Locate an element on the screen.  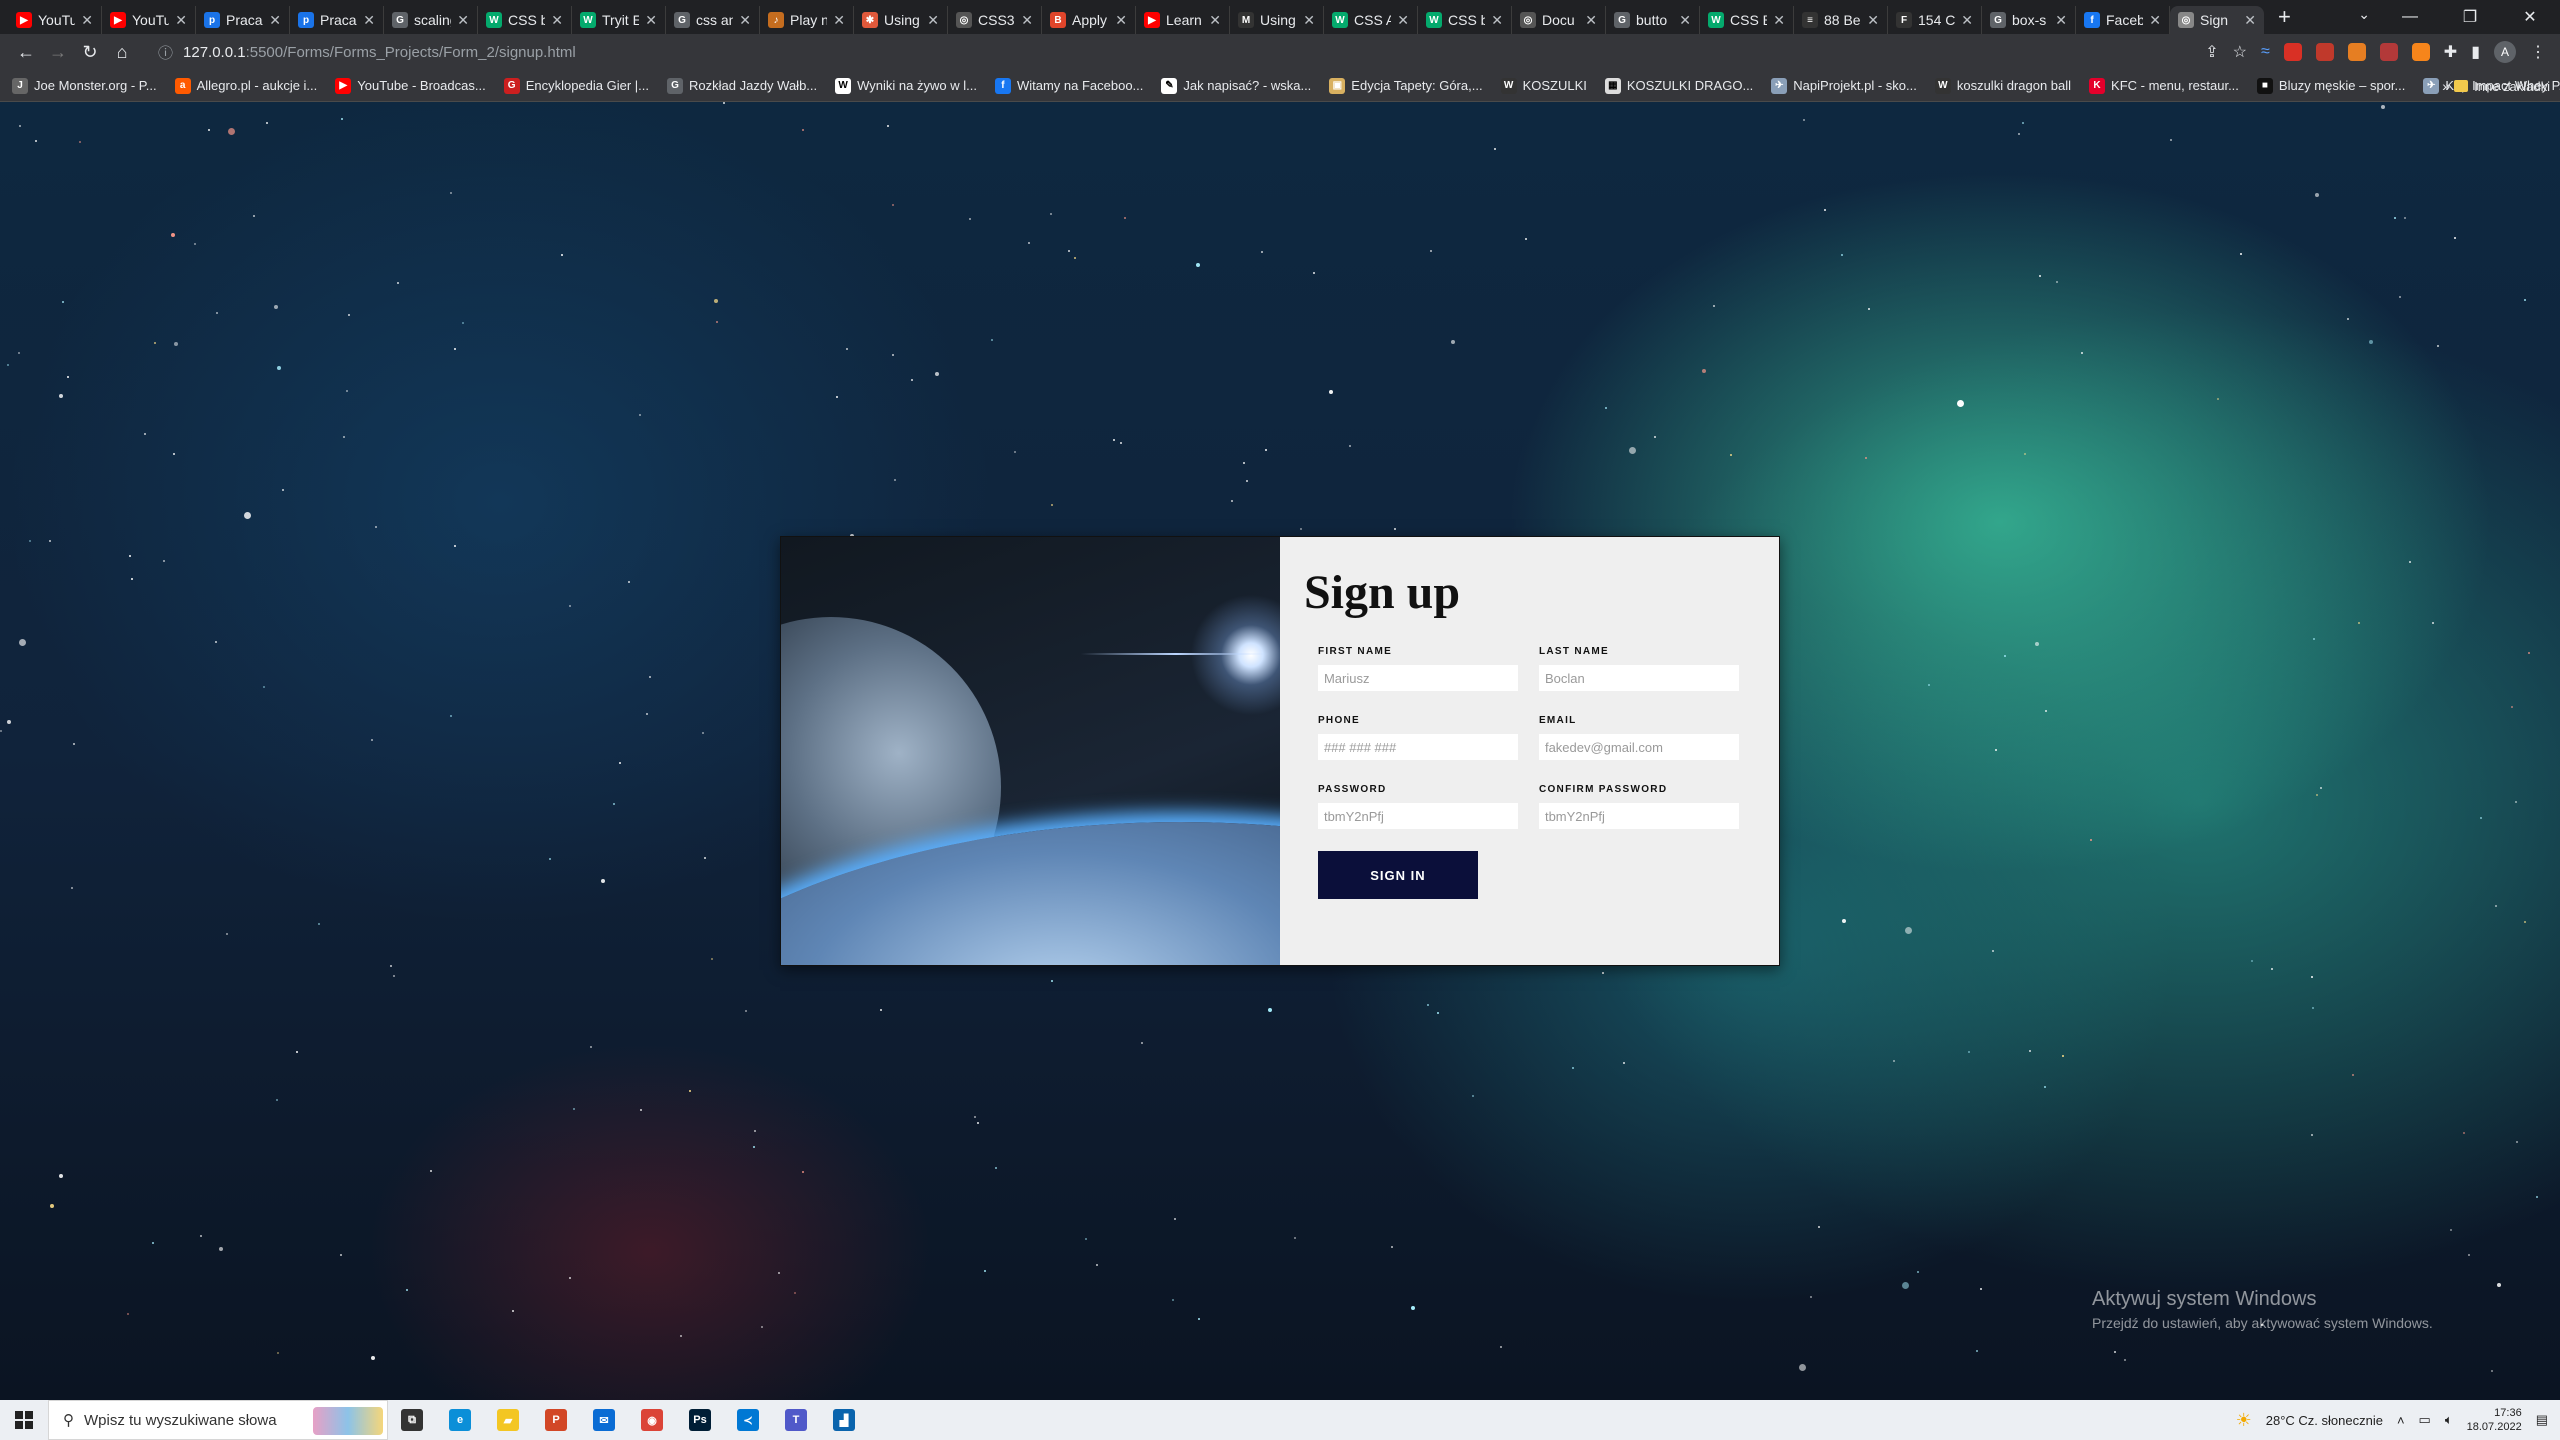
profile-avatar: A is located at coordinates (2505, 52).